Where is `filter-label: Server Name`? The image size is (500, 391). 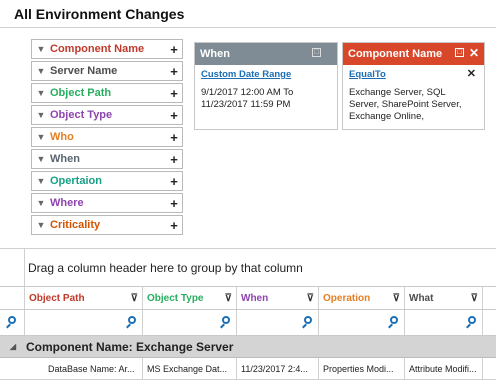
filter-label: Server Name is located at coordinates (84, 71).